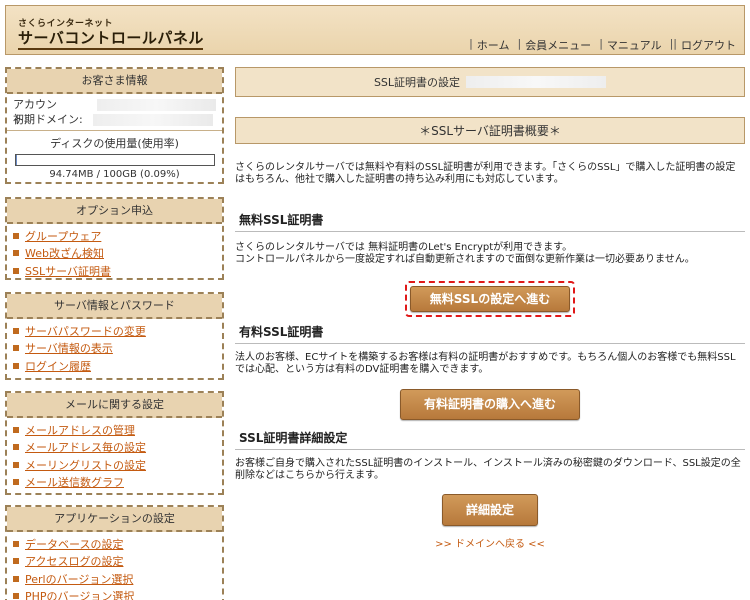 This screenshot has width=750, height=600. What do you see at coordinates (490, 404) in the screenshot?
I see `paid-ssl-purchase-button: 有料証明書の購入へ進む` at bounding box center [490, 404].